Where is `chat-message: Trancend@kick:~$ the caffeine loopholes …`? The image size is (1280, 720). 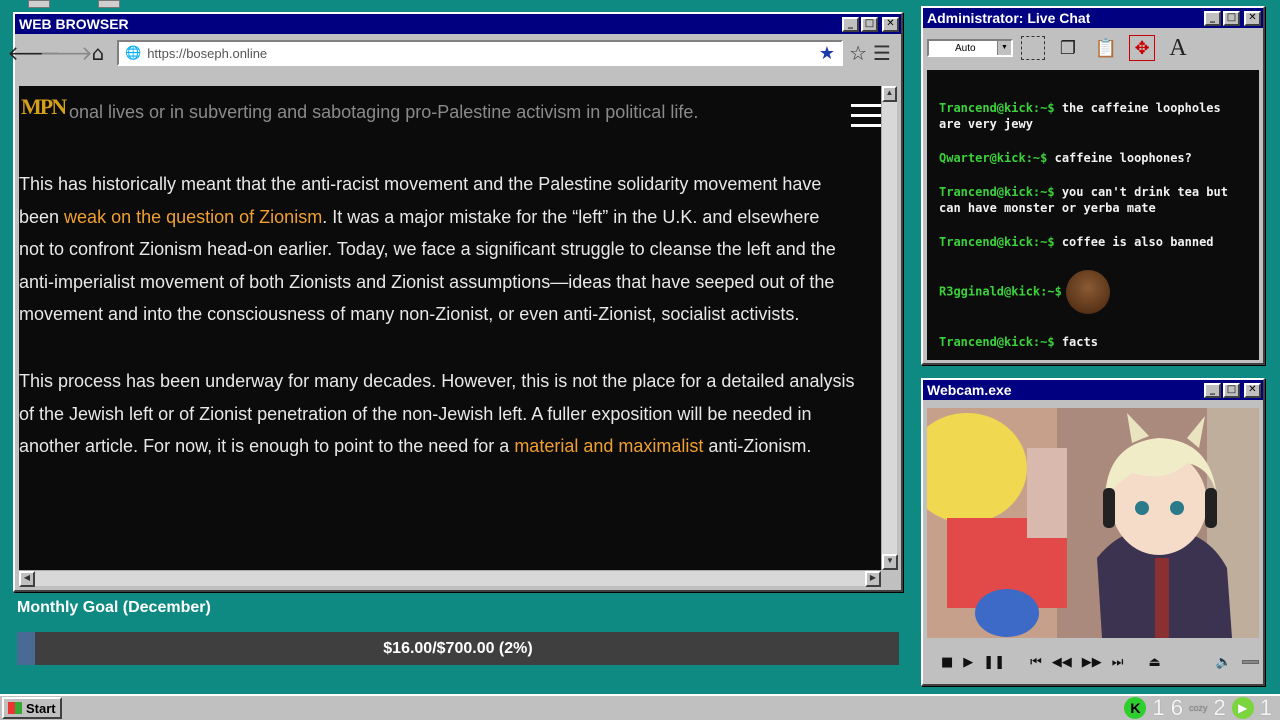
chat-message: Trancend@kick:~$ the caffeine loopholes … is located at coordinates (1089, 116).